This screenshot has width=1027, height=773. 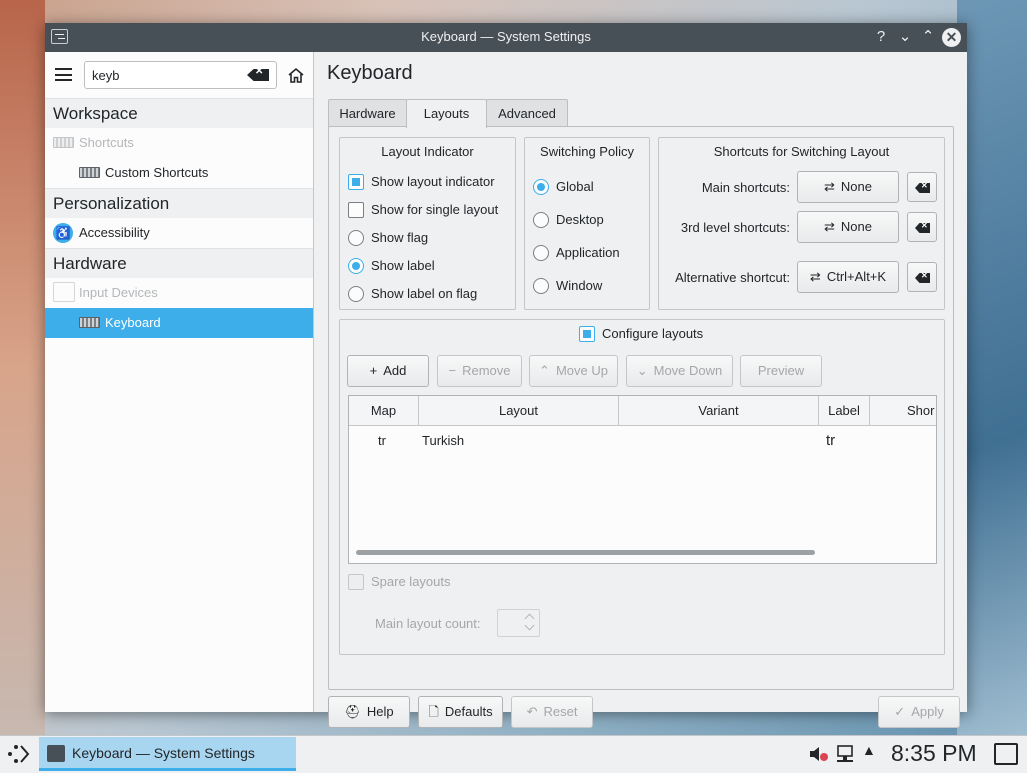 What do you see at coordinates (830, 440) in the screenshot?
I see `cell-label: tr` at bounding box center [830, 440].